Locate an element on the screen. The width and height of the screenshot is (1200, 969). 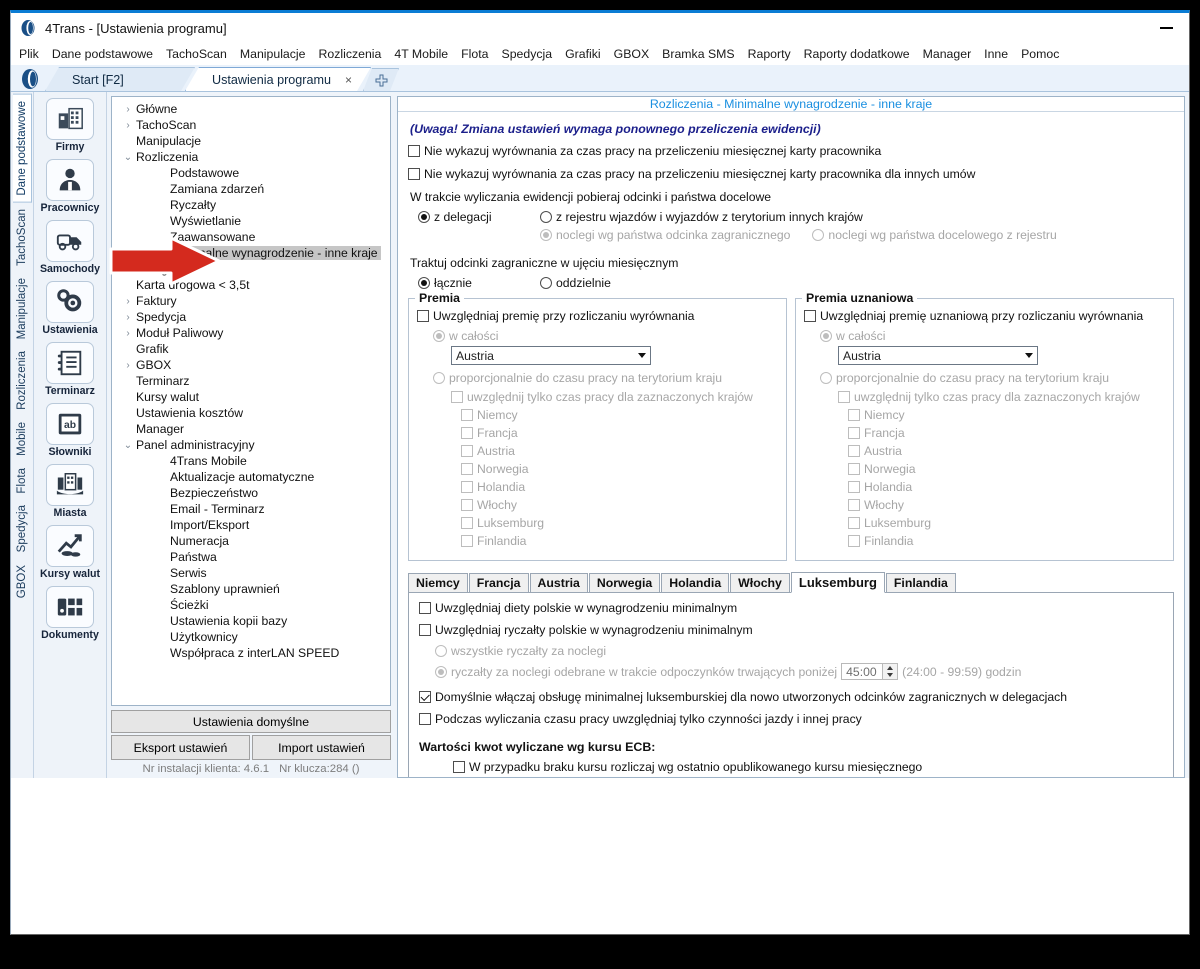
lodging-by-destination-radio is located at coordinates (818, 235).